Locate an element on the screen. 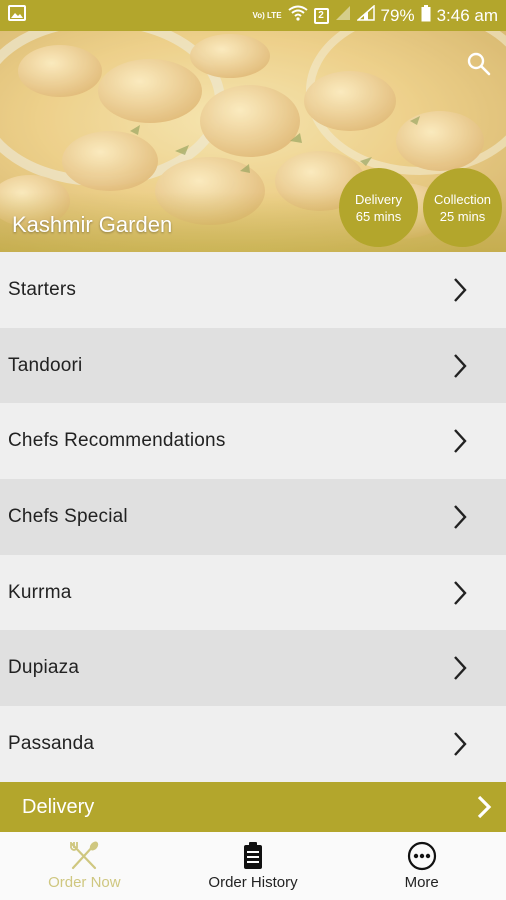  tab-label: Order Now is located at coordinates (84, 882).